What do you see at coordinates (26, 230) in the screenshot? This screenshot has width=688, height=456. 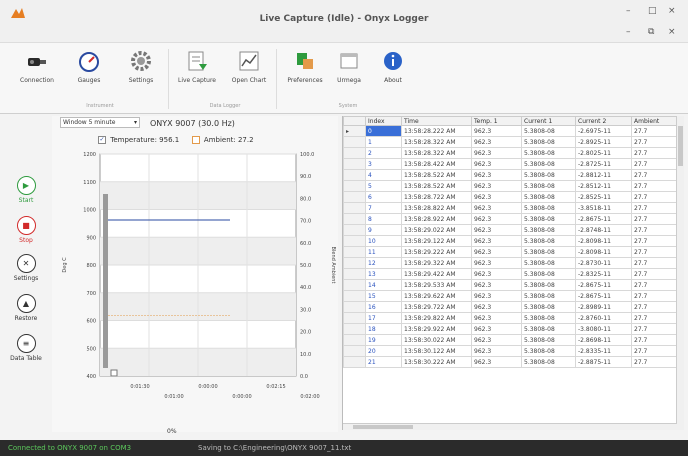 I see `stop-button: ■ Stop` at bounding box center [26, 230].